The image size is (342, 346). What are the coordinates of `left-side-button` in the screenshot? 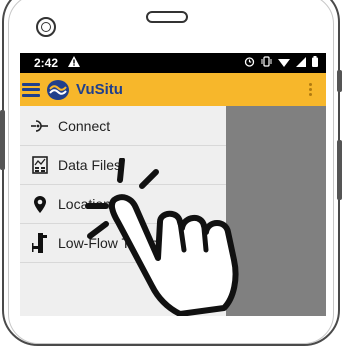 It's located at (2, 140).